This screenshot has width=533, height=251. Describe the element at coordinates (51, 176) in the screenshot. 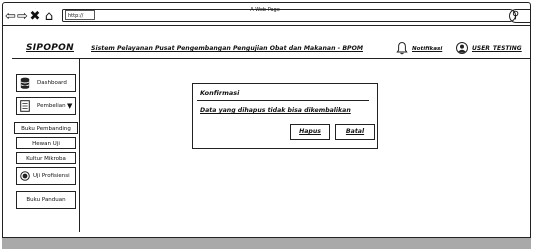

I see `sidebar-item-label: Uji Profisiensi` at that location.